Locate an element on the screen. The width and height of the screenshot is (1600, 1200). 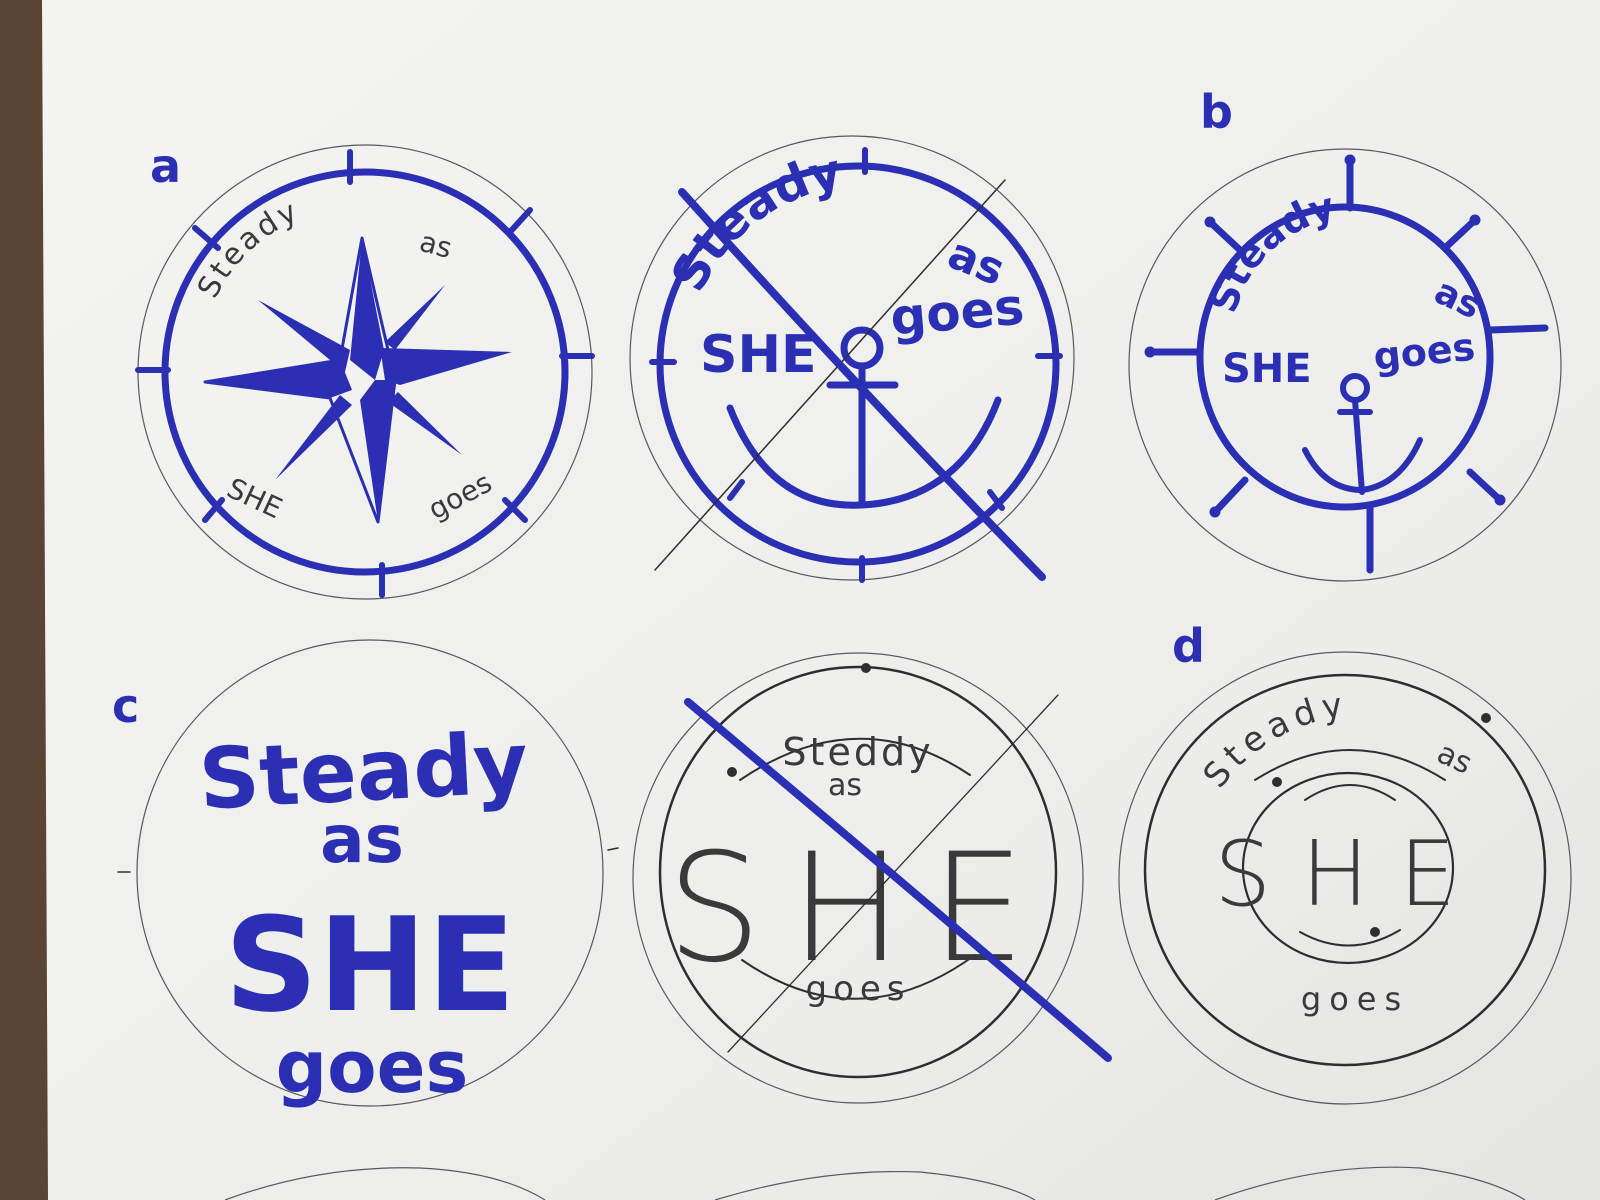
crossed2-as-text: as is located at coordinates (845, 785).